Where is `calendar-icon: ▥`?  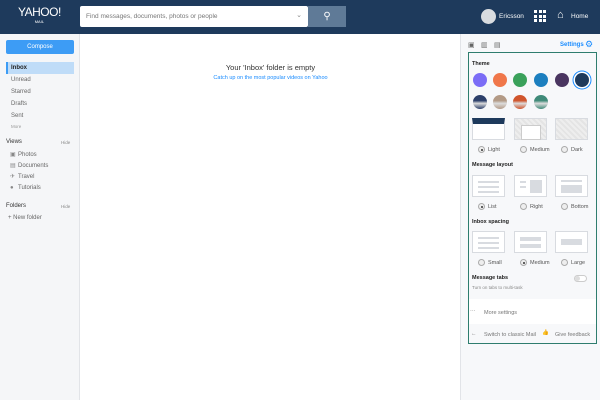 calendar-icon: ▥ is located at coordinates (484, 45).